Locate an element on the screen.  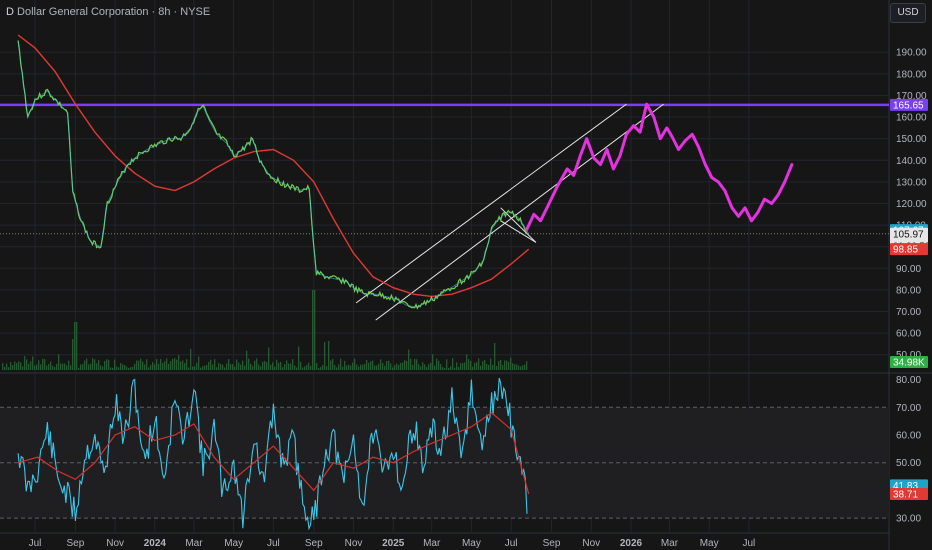
price-tick-label: 190.00 is located at coordinates (911, 53).